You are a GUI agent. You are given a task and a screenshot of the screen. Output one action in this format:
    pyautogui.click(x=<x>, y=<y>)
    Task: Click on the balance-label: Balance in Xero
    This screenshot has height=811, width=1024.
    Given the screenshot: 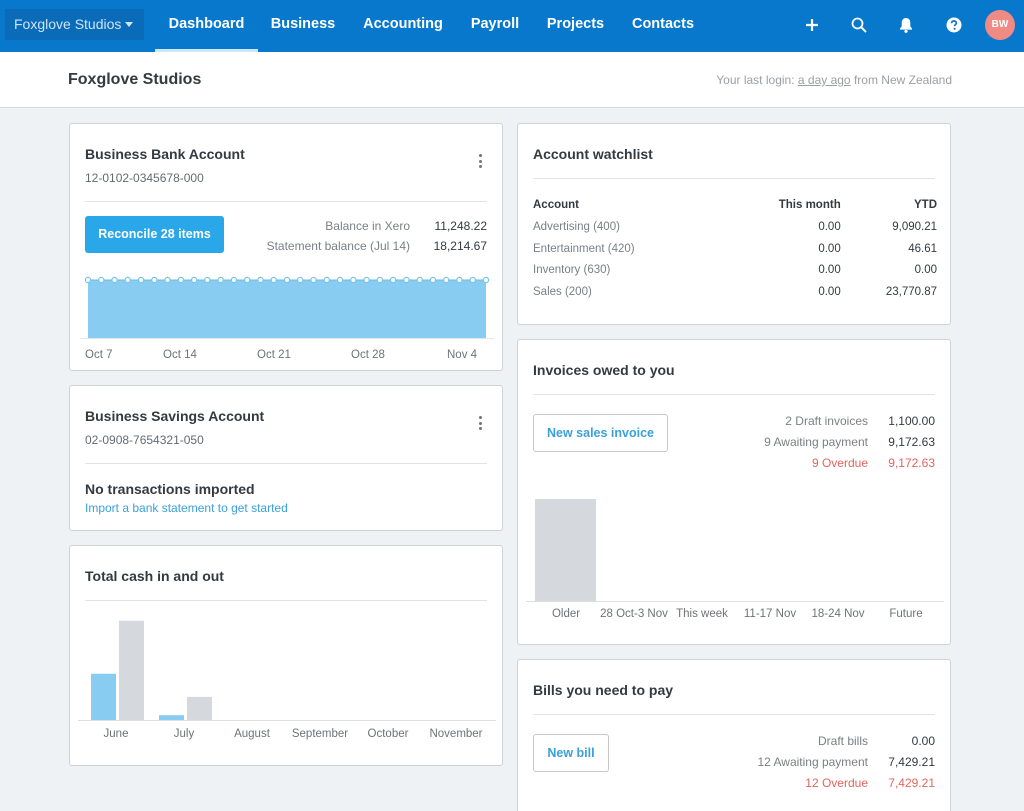 What is the action you would take?
    pyautogui.click(x=367, y=226)
    